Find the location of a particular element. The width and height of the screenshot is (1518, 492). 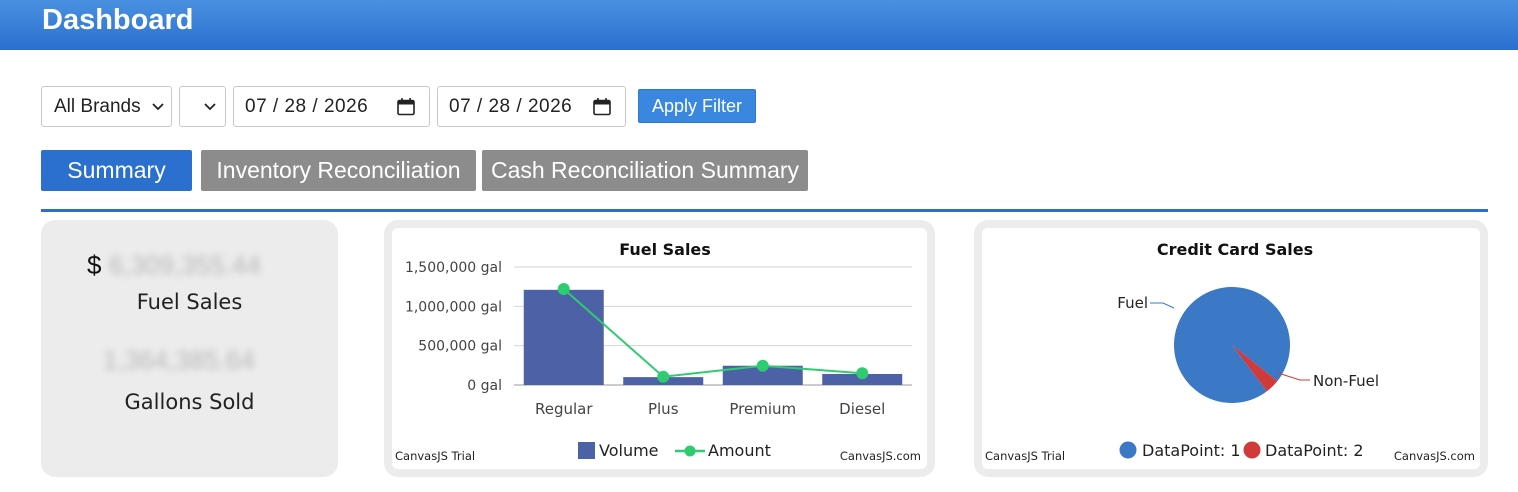

y-tick-label: 0 gal is located at coordinates (484, 386).